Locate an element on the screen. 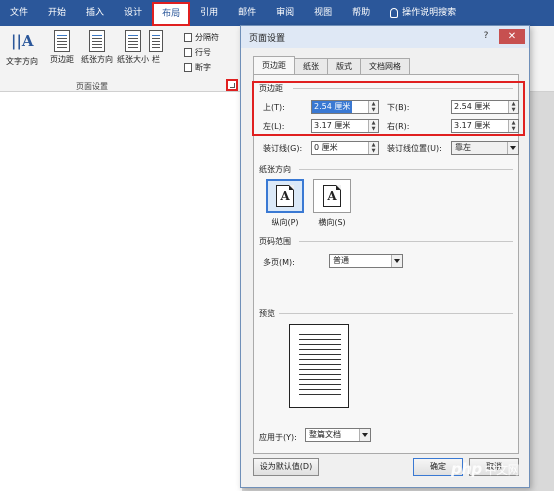  left-margin-spinner-icon: ▲ ▼ is located at coordinates (373, 126).